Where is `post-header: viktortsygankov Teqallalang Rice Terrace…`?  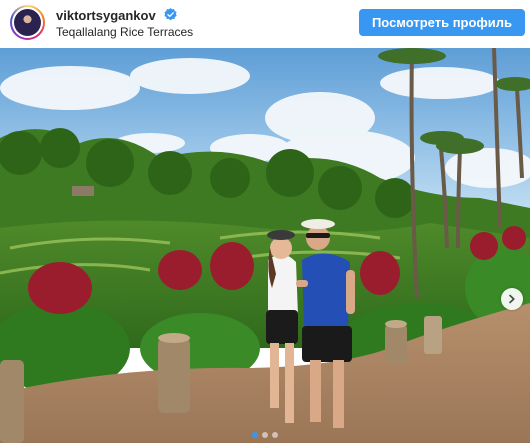 post-header: viktortsygankov Teqallalang Rice Terrace… is located at coordinates (265, 23).